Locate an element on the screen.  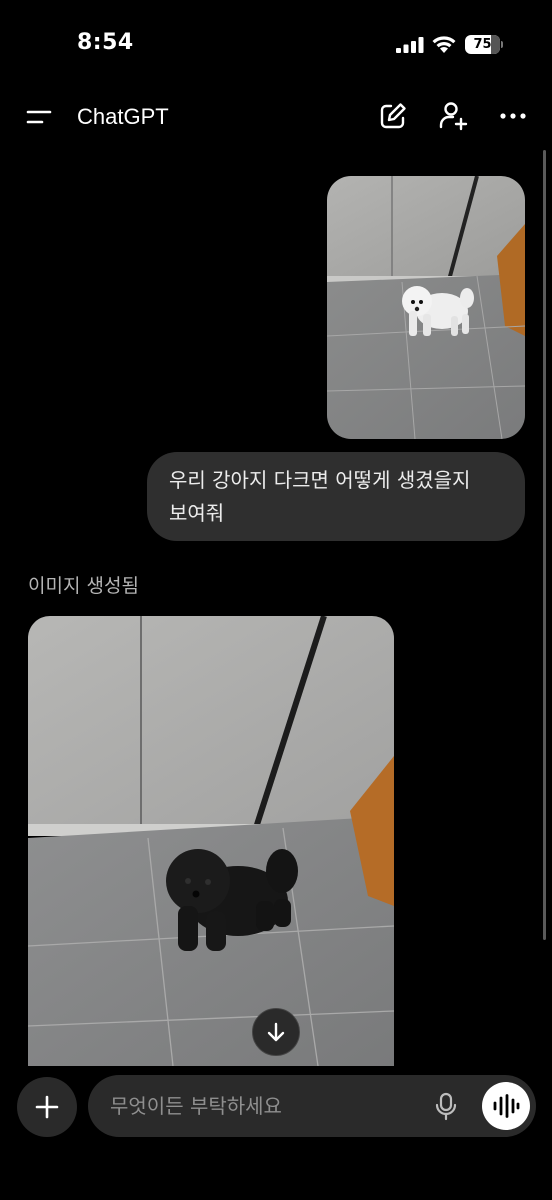
white-dog-photo is located at coordinates (426, 307).